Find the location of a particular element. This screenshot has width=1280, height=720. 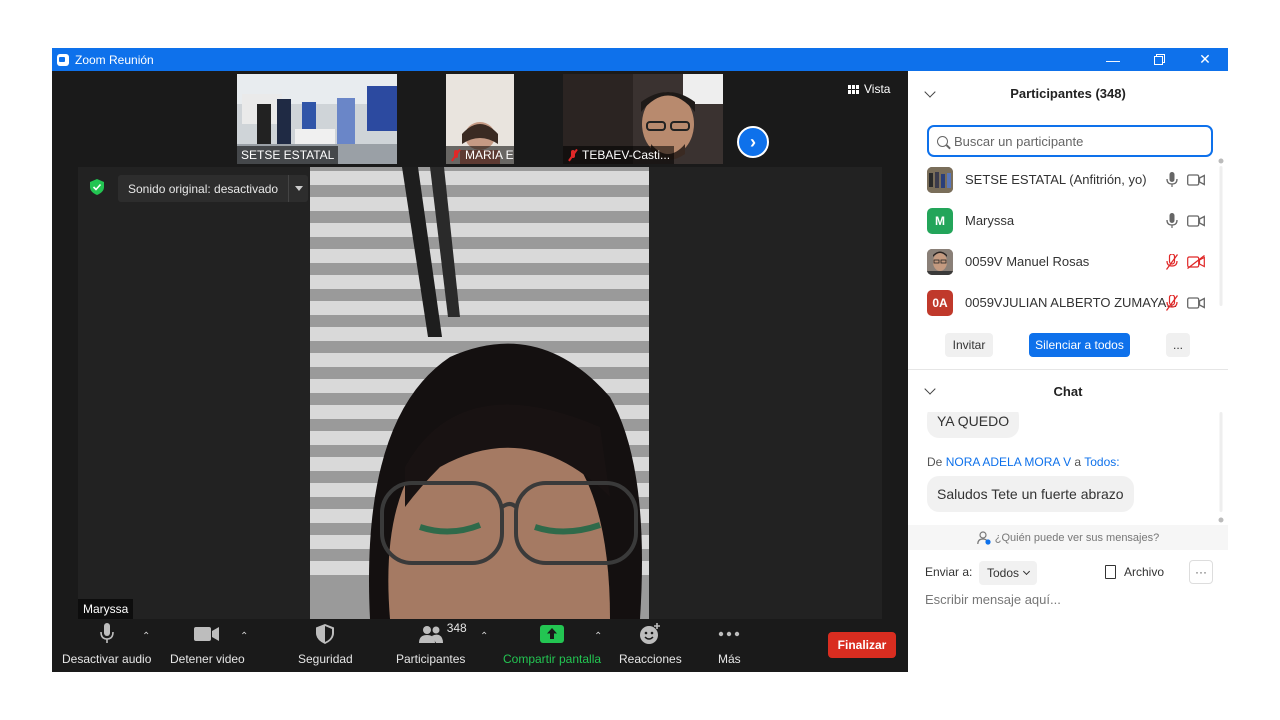

participant-name: 0059V Manuel Rosas is located at coordinates (1027, 261).